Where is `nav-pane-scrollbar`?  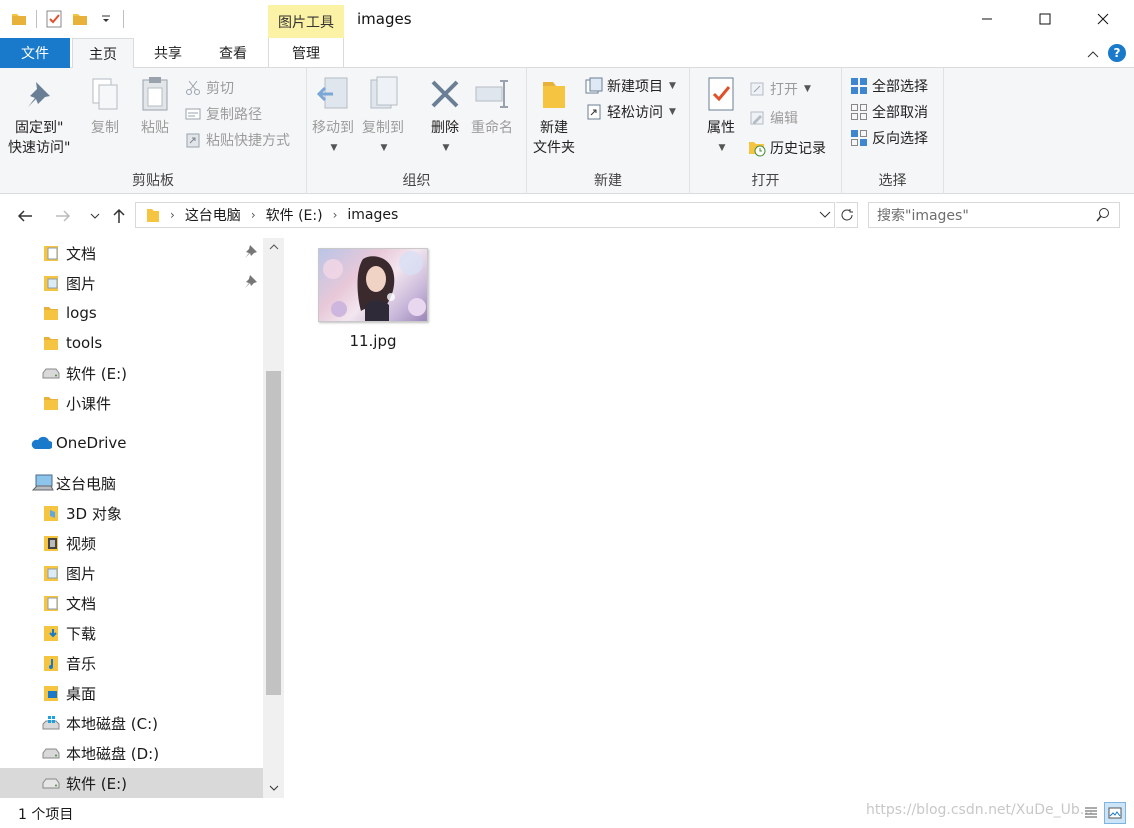 nav-pane-scrollbar is located at coordinates (273, 518).